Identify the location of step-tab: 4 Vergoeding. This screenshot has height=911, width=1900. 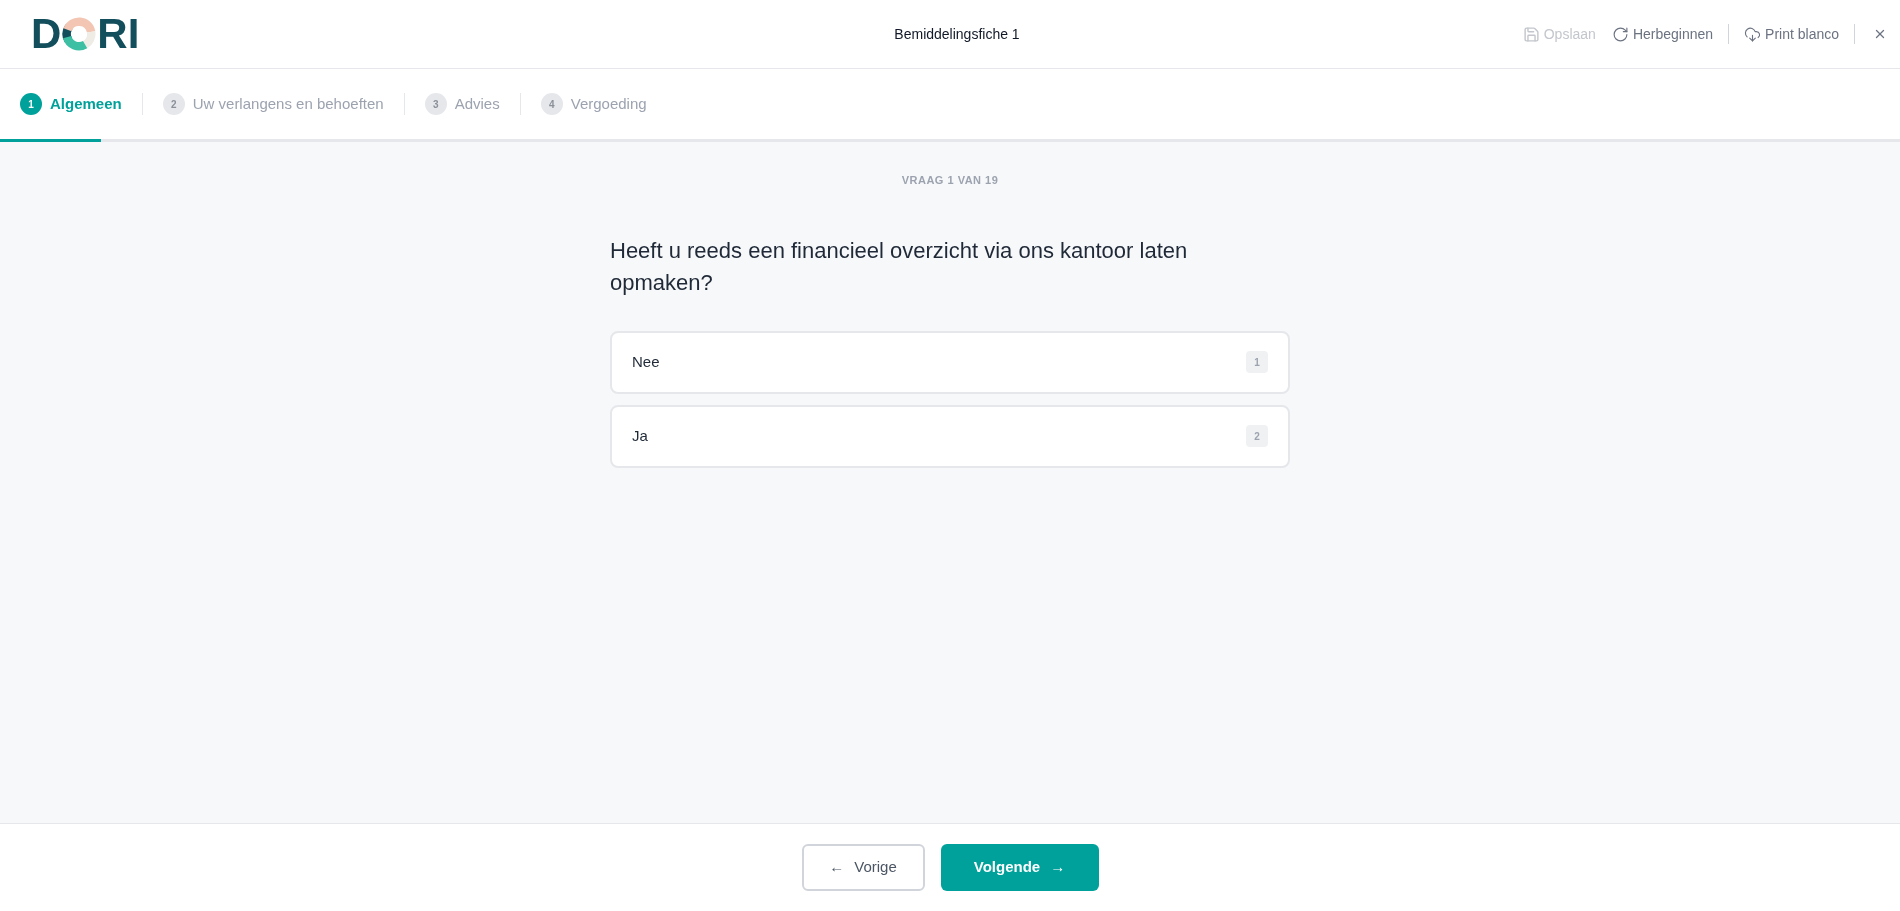
(593, 104).